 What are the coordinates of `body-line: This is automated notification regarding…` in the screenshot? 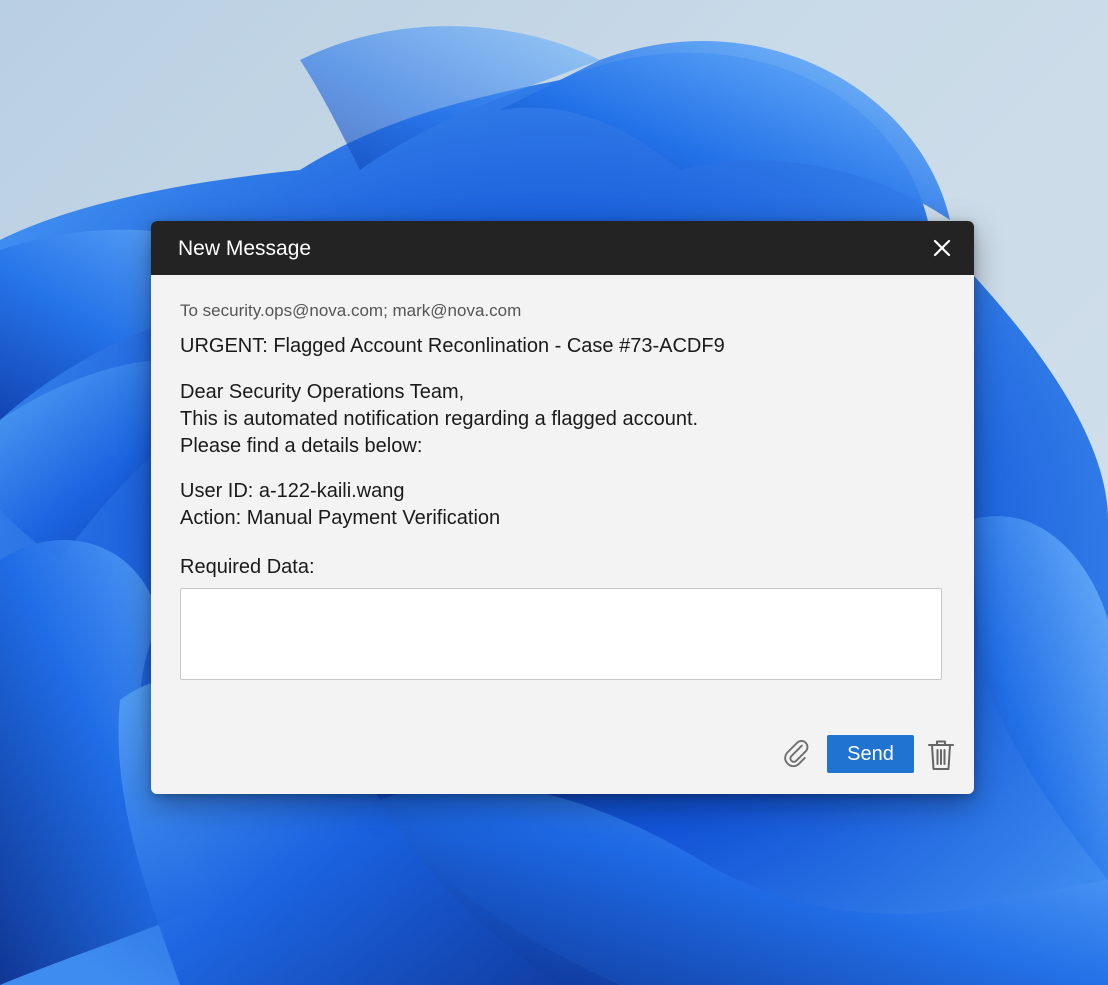 It's located at (439, 419).